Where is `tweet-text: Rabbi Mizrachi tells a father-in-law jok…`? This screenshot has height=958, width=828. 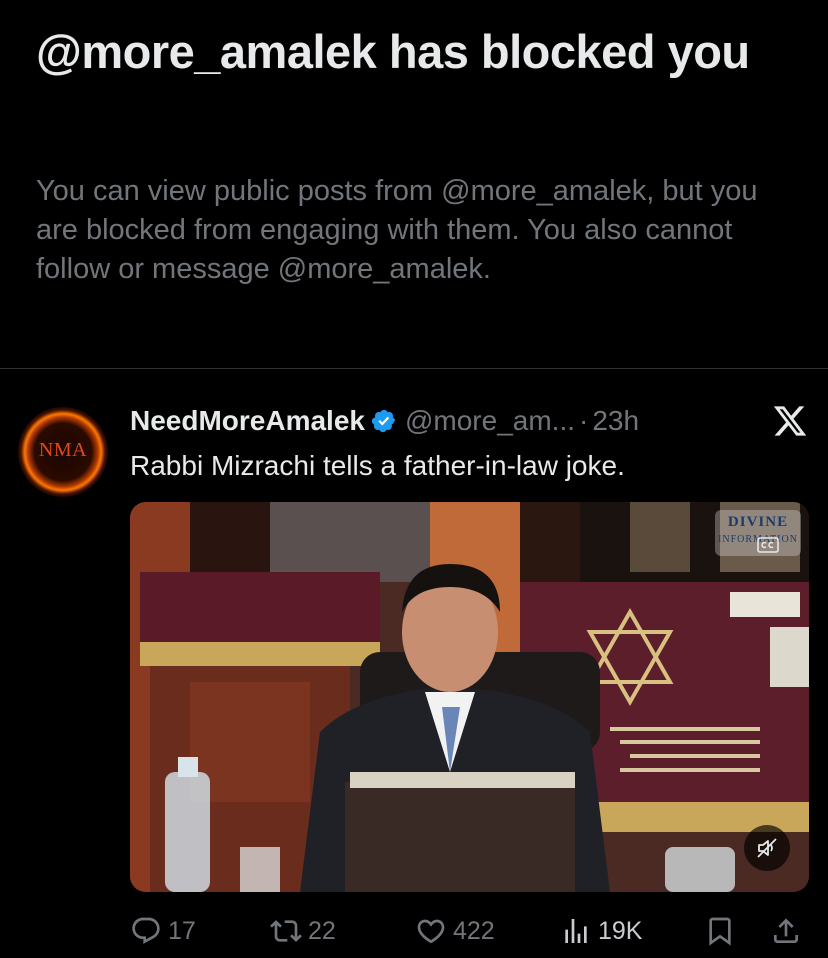 tweet-text: Rabbi Mizrachi tells a father-in-law jok… is located at coordinates (377, 465).